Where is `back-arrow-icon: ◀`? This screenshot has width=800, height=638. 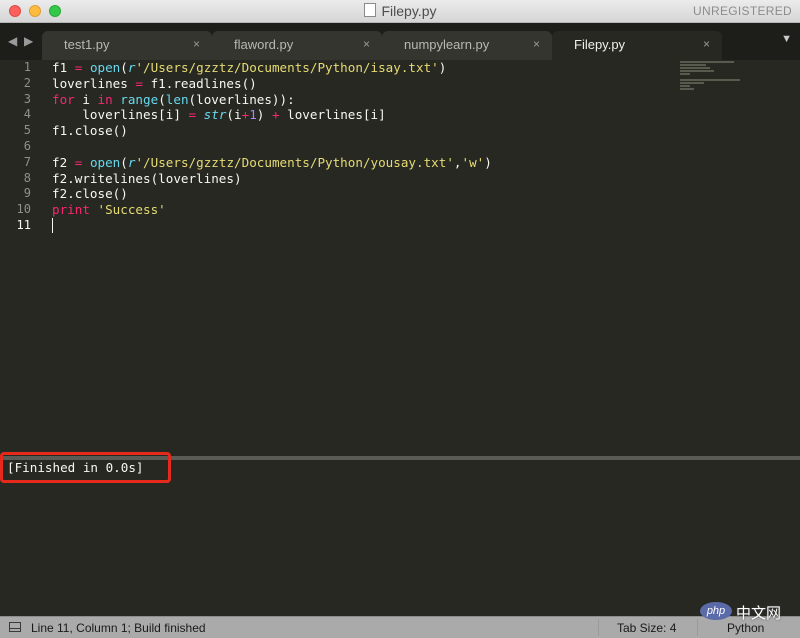
back-arrow-icon: ◀ is located at coordinates (12, 41).